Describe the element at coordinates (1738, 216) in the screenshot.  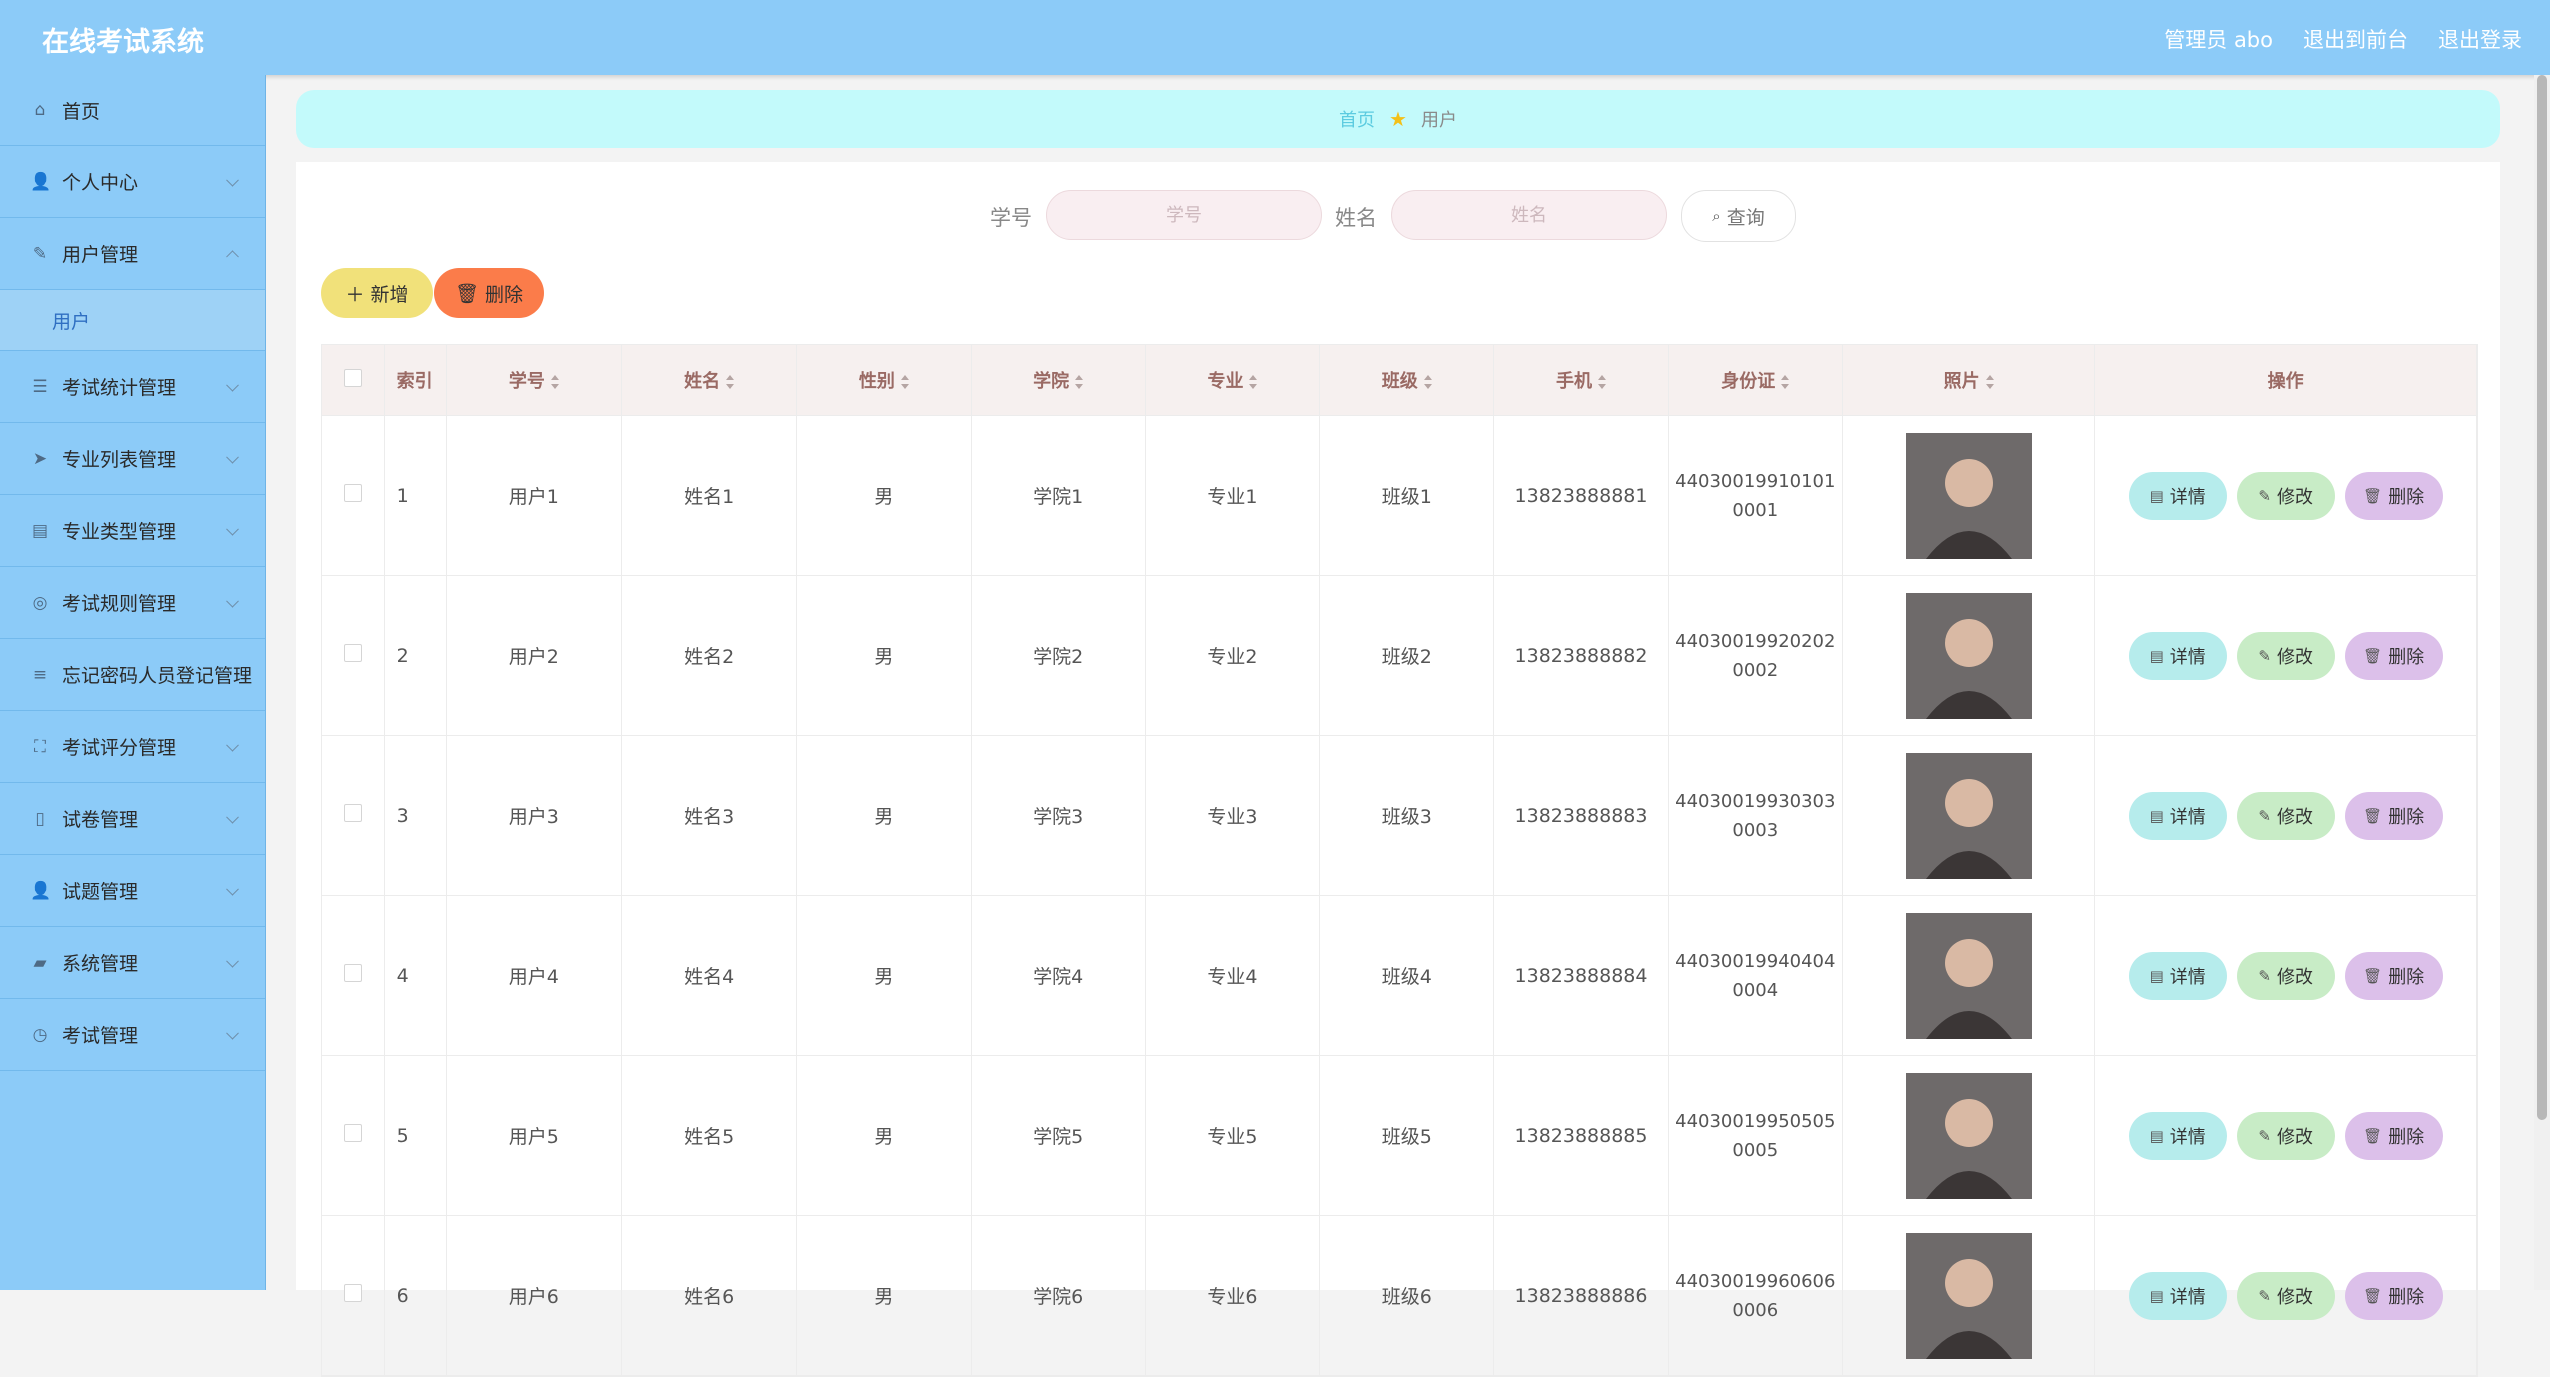
I see `query-button: ⌕ 查询` at that location.